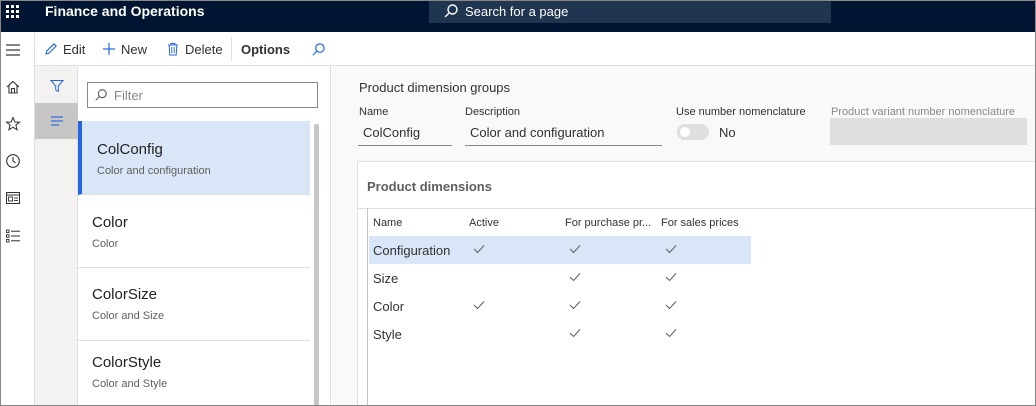  I want to click on col-header-name: Name, so click(418, 223).